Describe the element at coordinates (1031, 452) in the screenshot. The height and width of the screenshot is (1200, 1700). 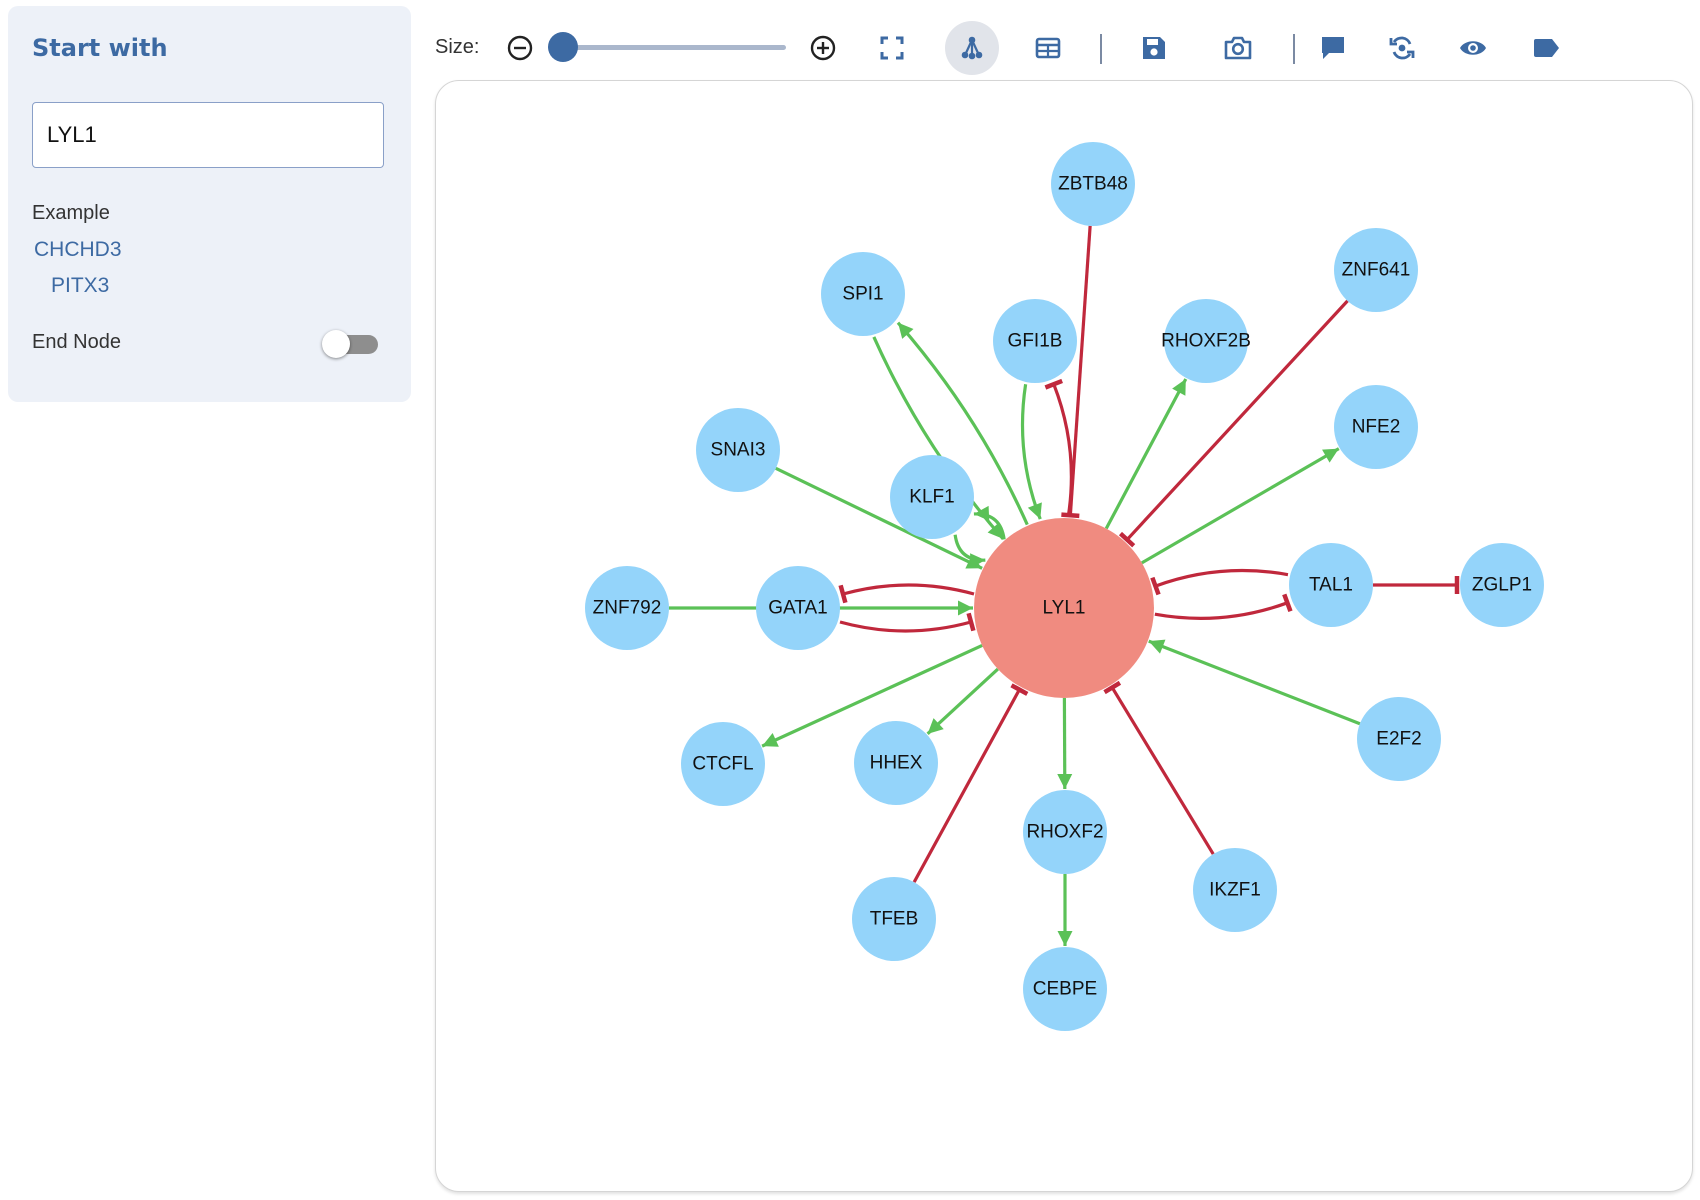
I see `edge-gfi1b-lyl1` at that location.